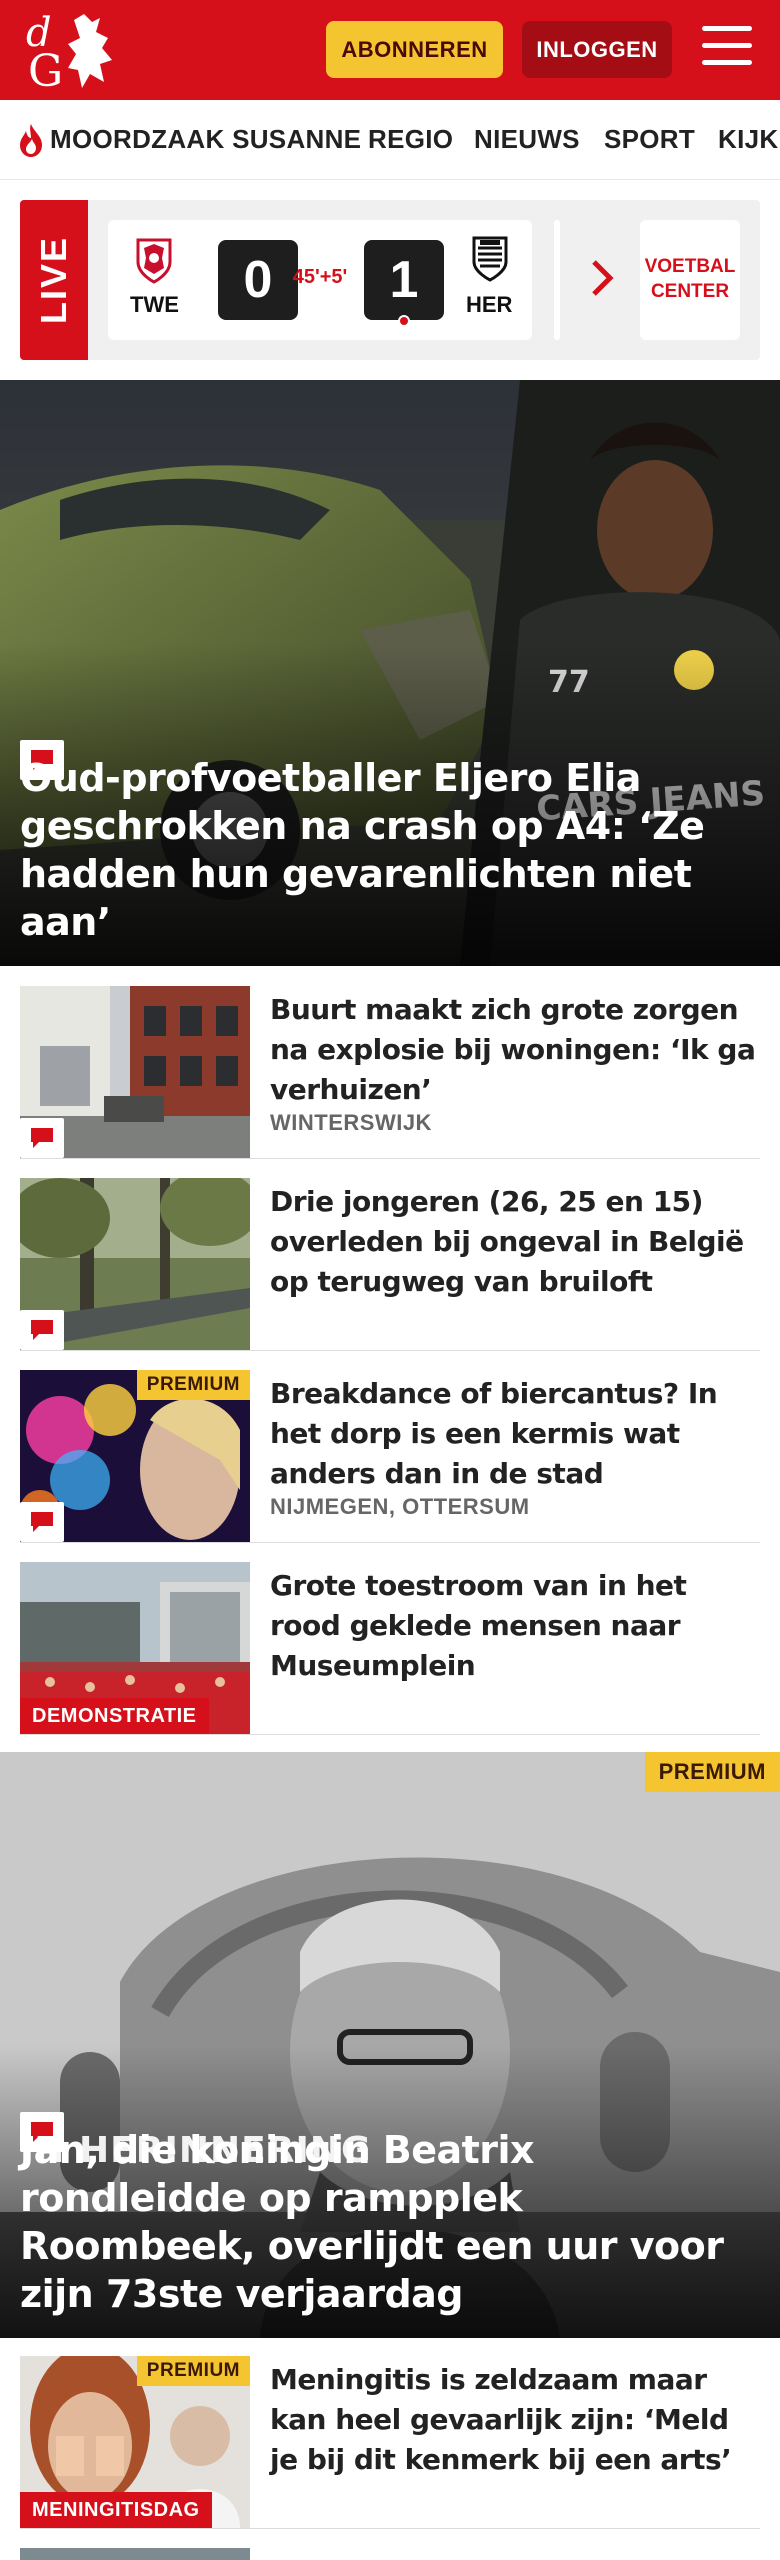 This screenshot has width=780, height=2560. I want to click on nav-item-nieuws: NIEUWS, so click(527, 139).